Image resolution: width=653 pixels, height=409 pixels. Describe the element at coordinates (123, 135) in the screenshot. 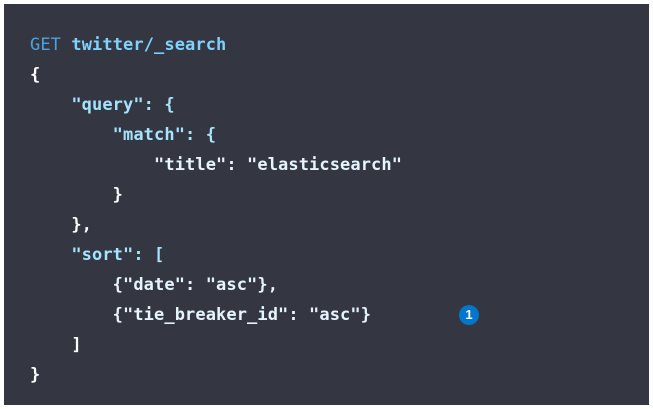

I see `code-line: "match": {` at that location.